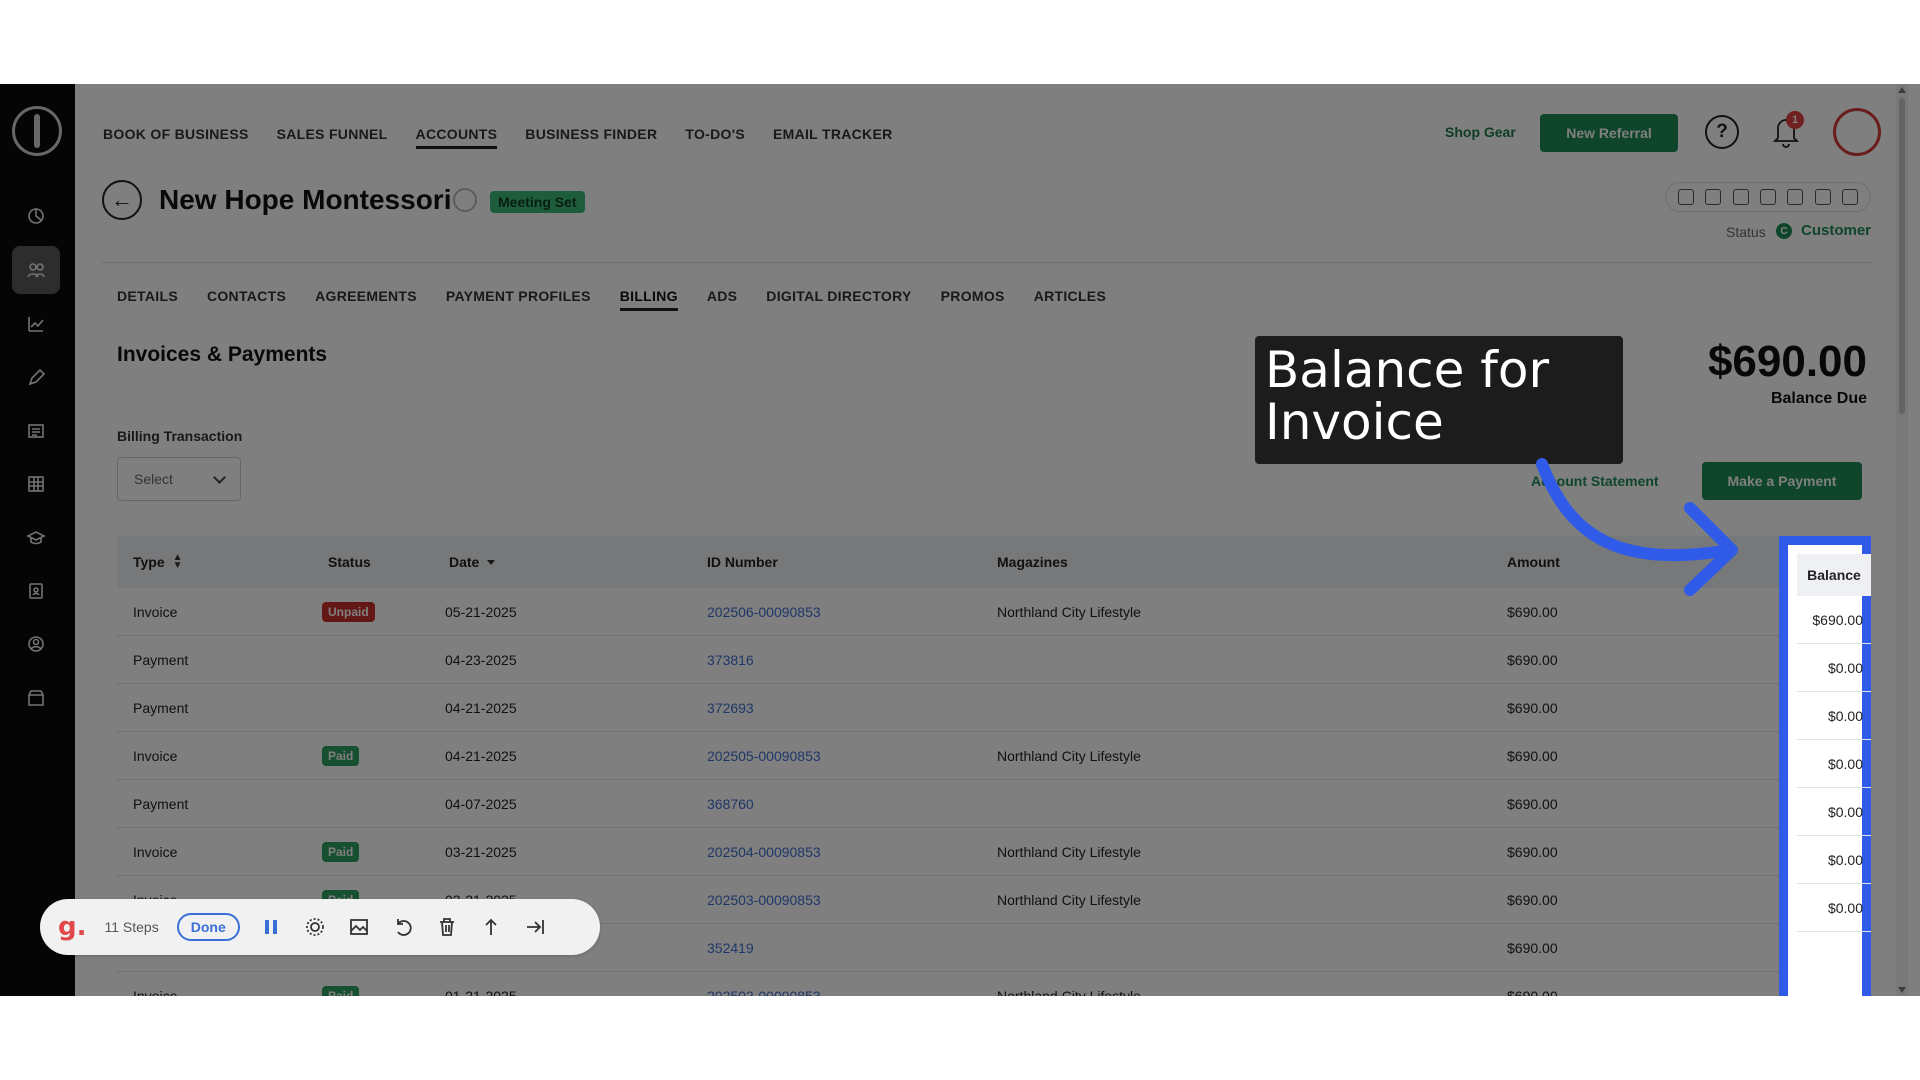  Describe the element at coordinates (764, 900) in the screenshot. I see `id-number-link: 202503-00090853` at that location.